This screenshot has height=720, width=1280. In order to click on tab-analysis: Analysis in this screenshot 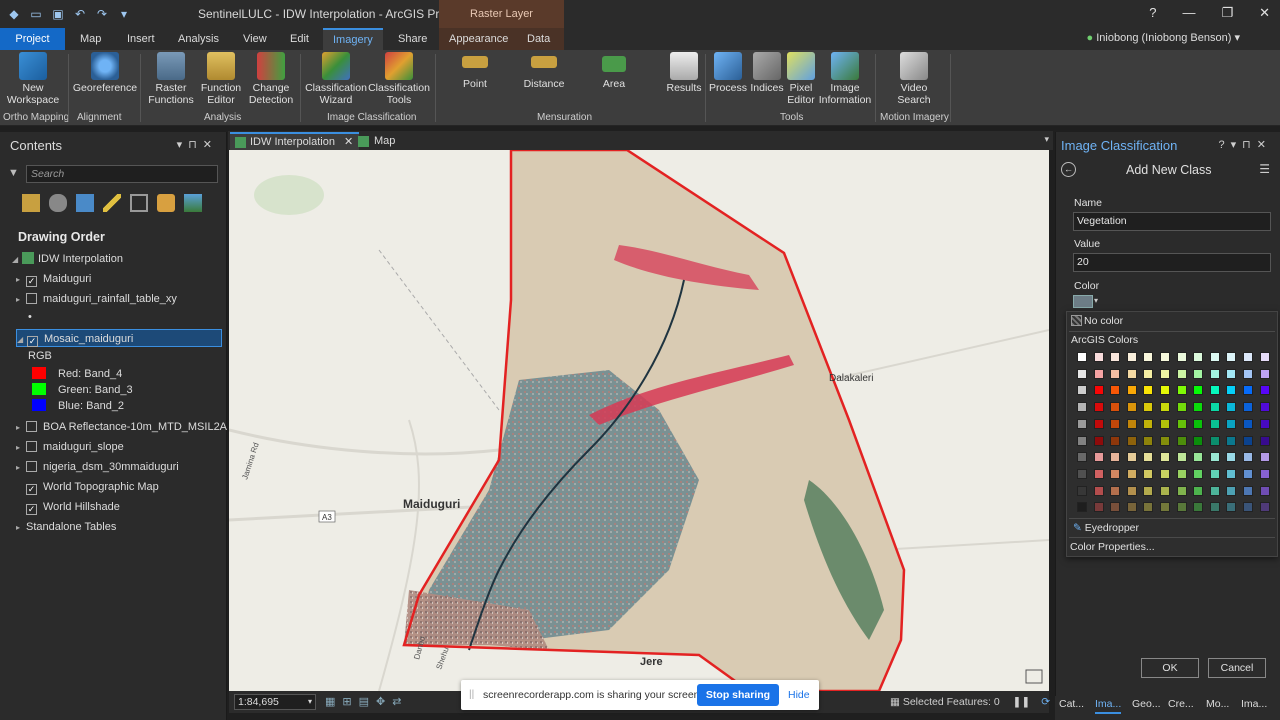, I will do `click(198, 39)`.